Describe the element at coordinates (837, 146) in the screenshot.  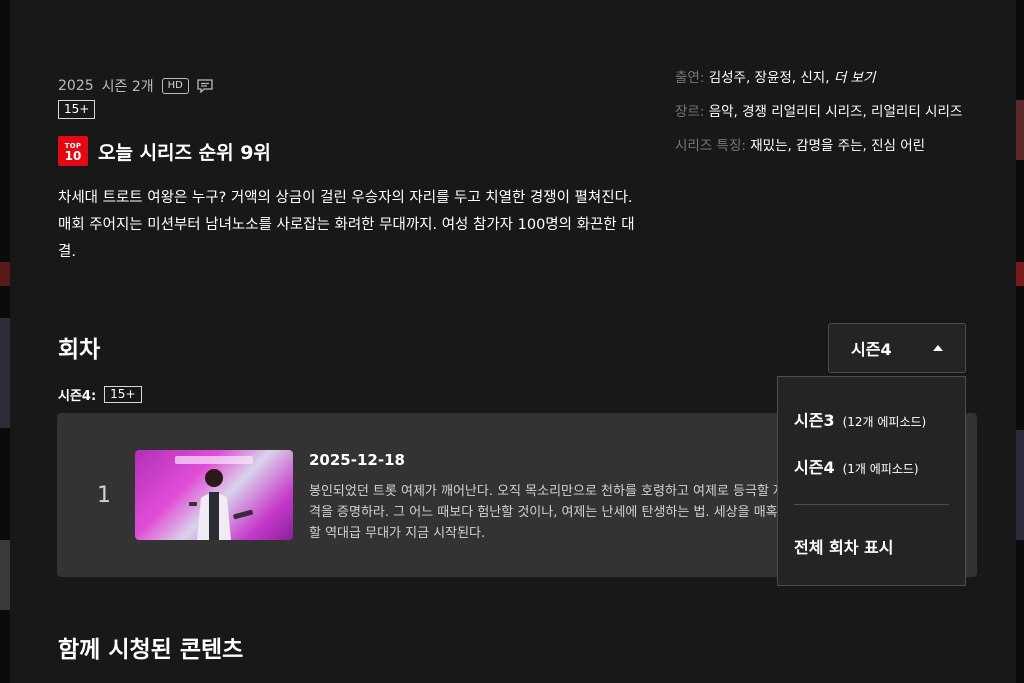
I see `traits-values: 재밌는, 감명을 주는, 진심 어린` at that location.